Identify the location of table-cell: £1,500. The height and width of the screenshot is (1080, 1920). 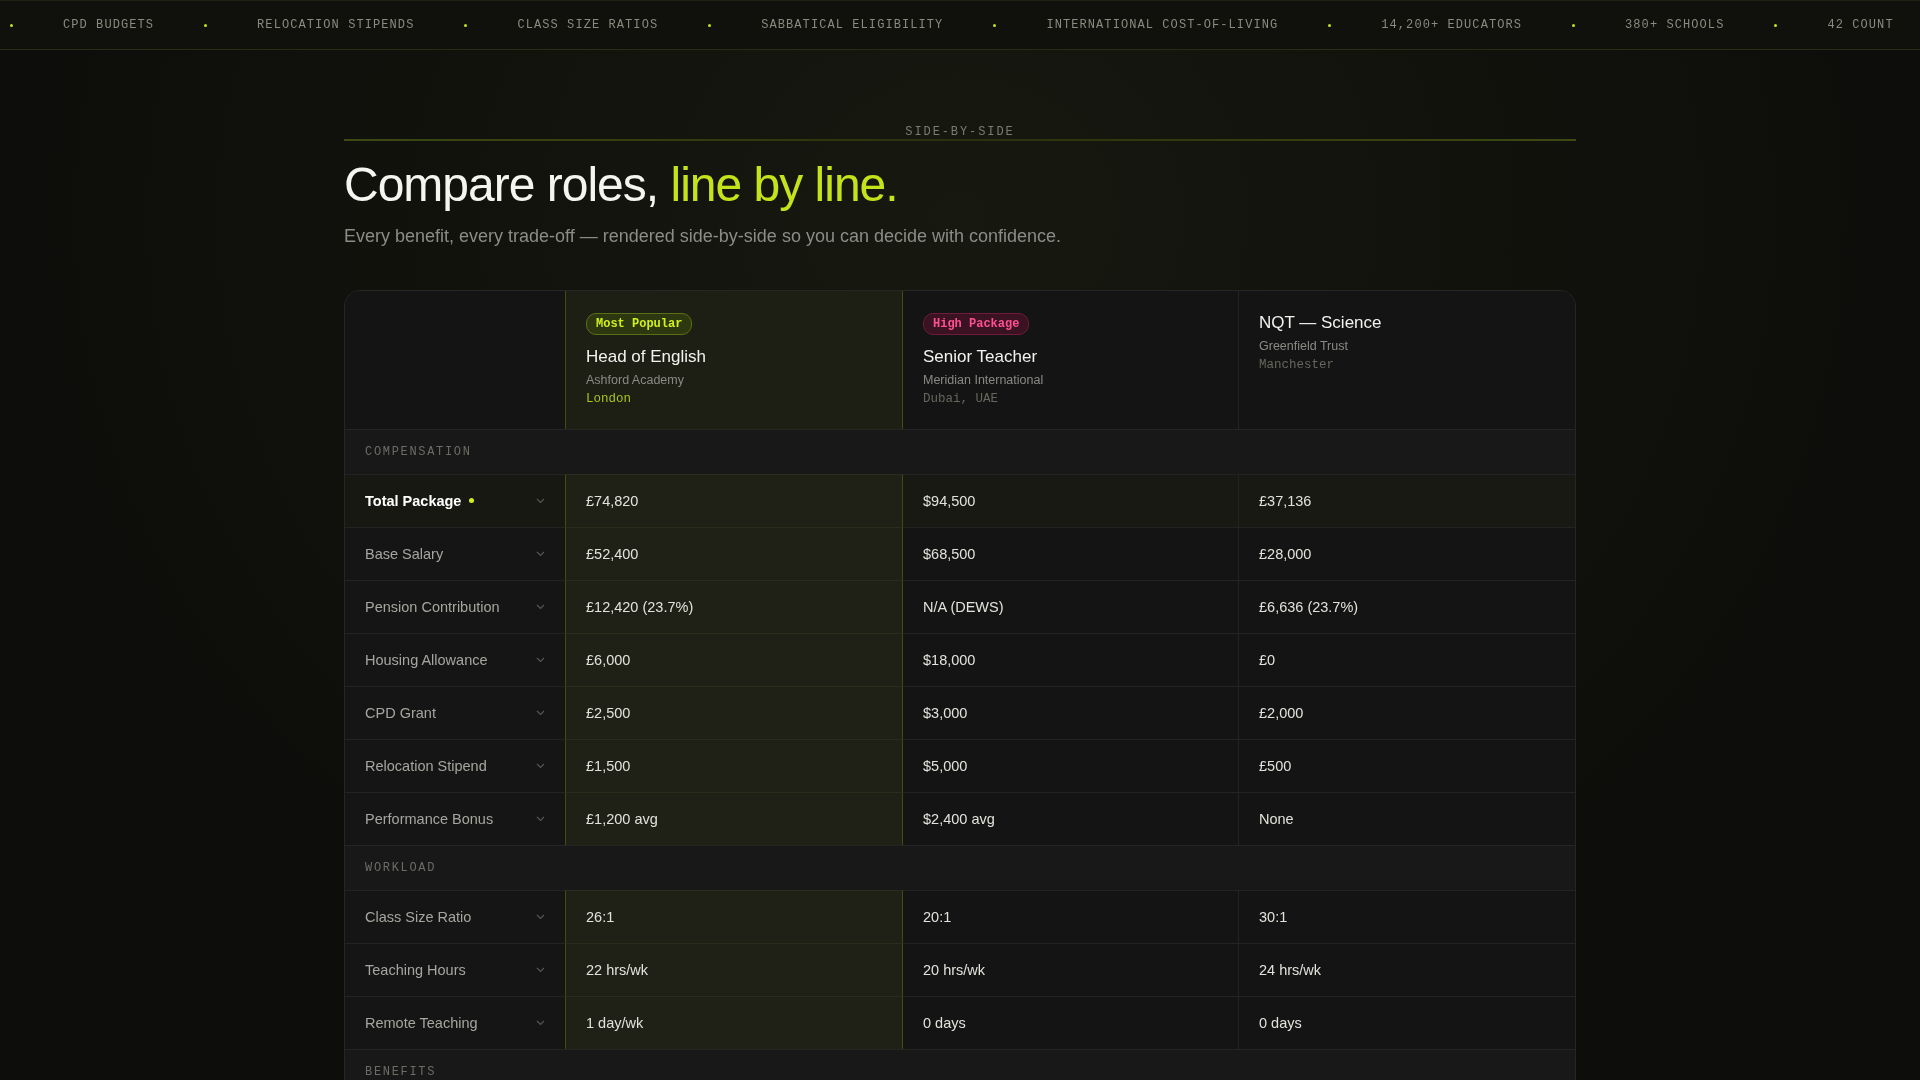
(733, 765).